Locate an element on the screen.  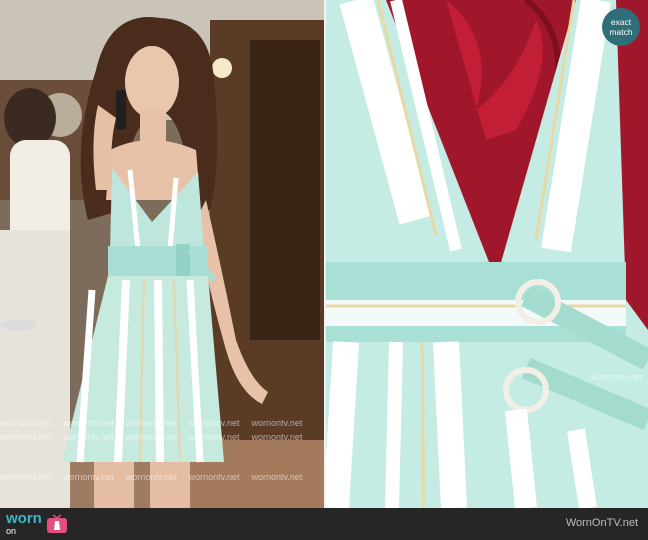
site-logo: worn on is located at coordinates (37, 523).